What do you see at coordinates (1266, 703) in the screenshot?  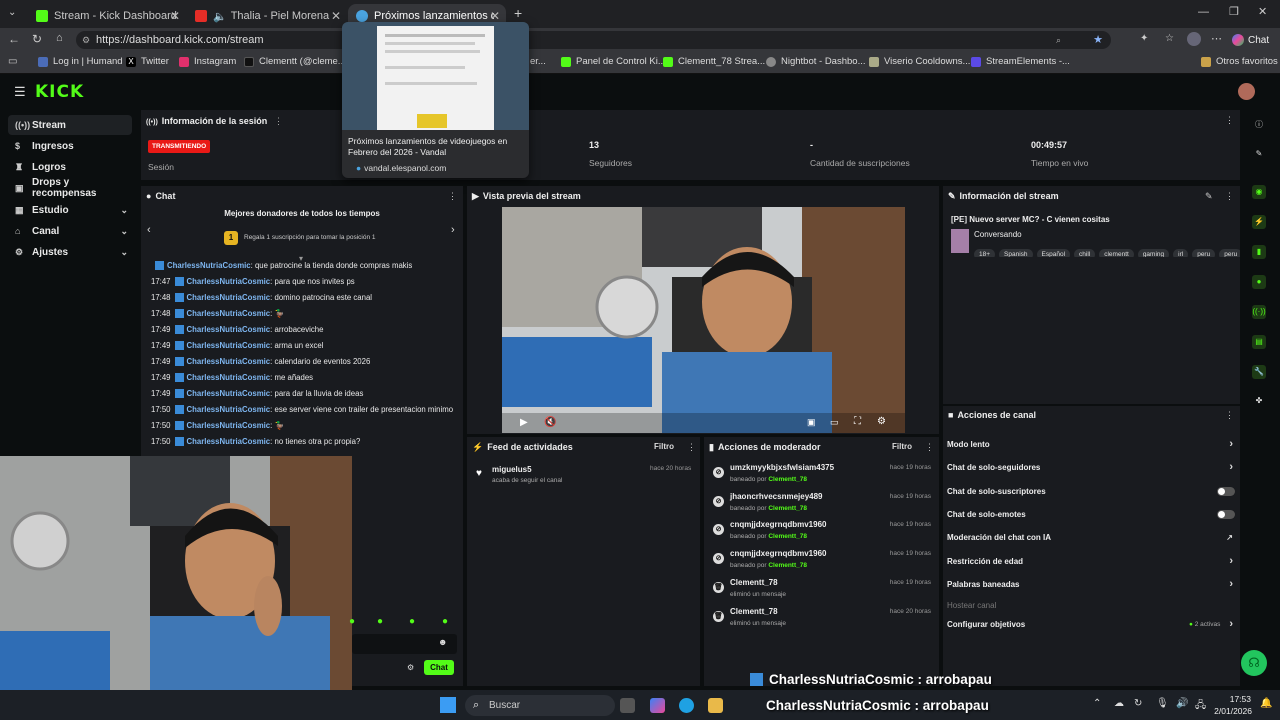 I see `notifications-icon: 🔔` at bounding box center [1266, 703].